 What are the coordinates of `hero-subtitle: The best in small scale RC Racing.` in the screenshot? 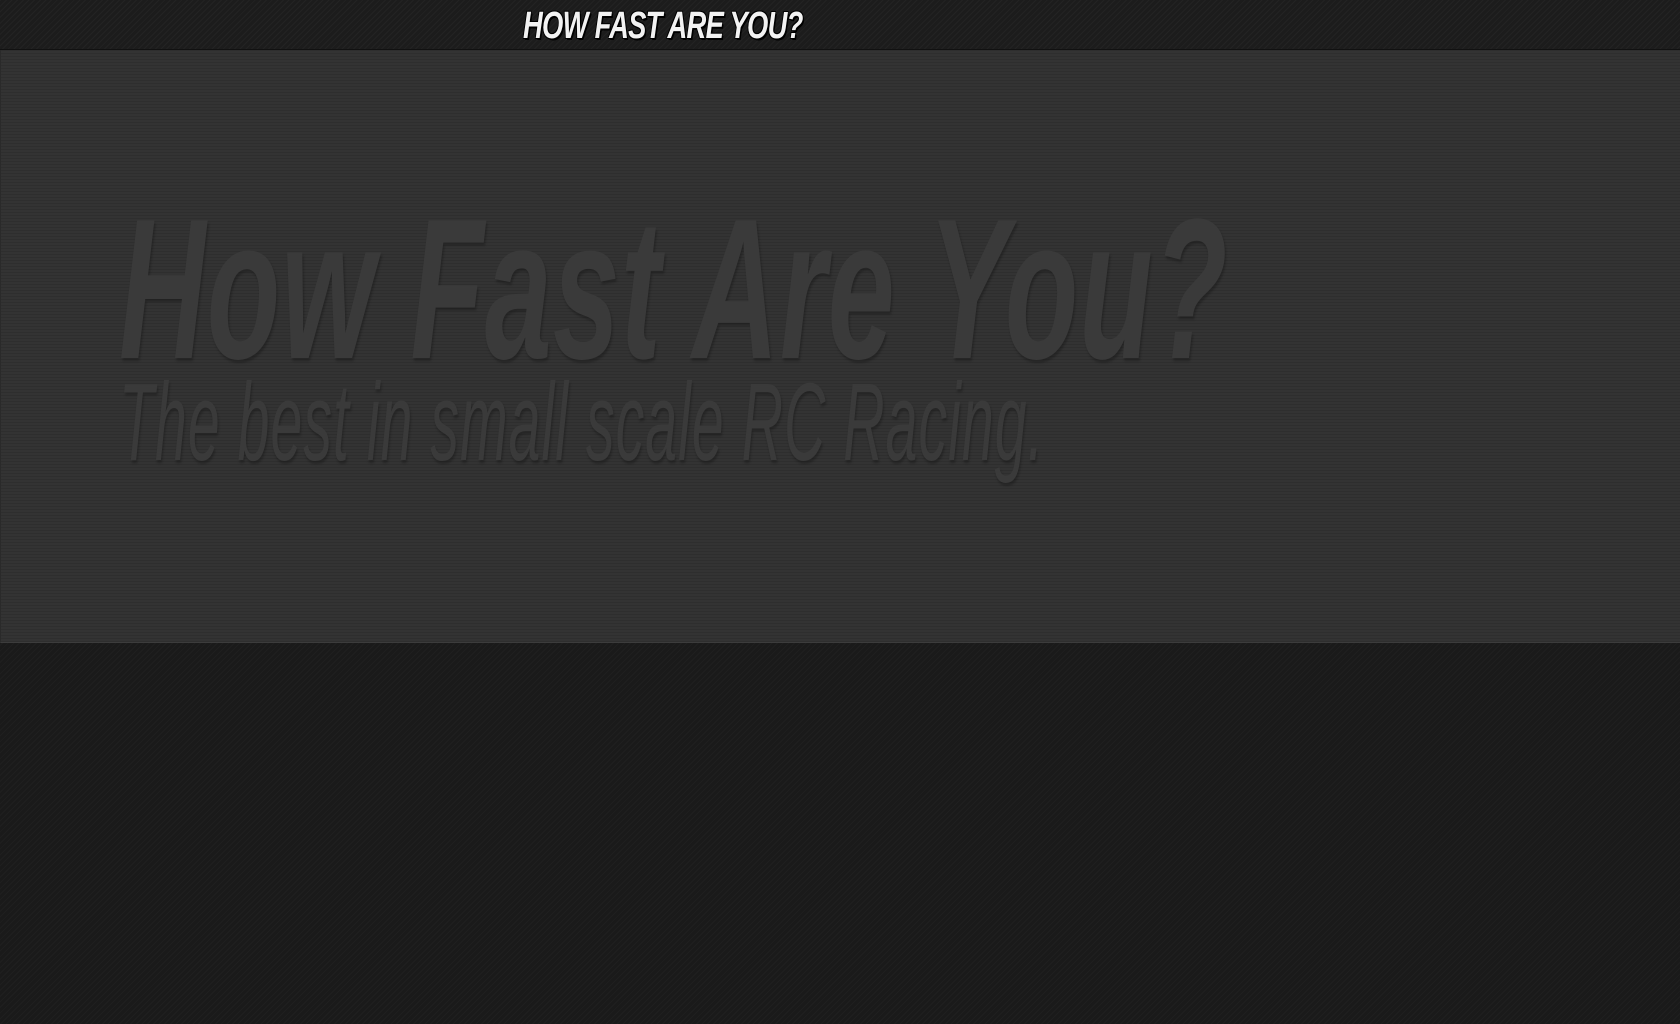 It's located at (582, 422).